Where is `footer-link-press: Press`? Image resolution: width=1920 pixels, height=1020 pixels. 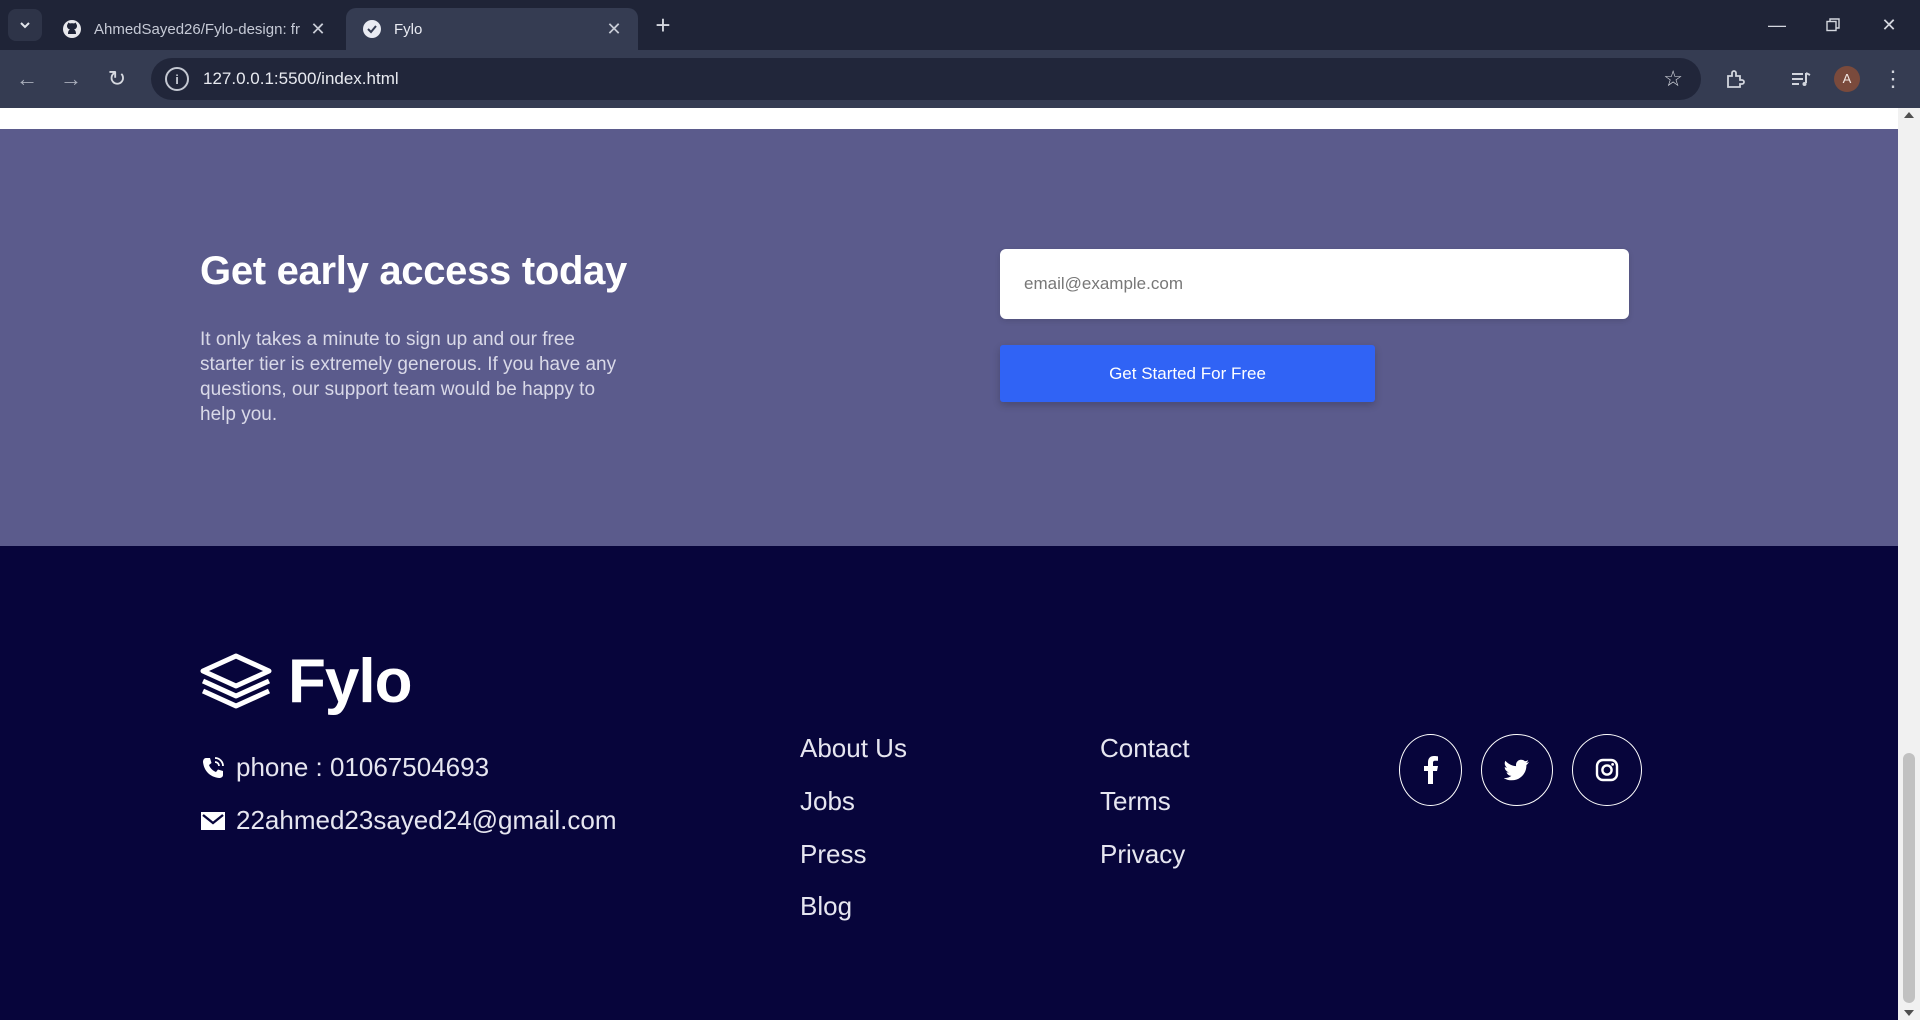
footer-link-press: Press is located at coordinates (833, 854).